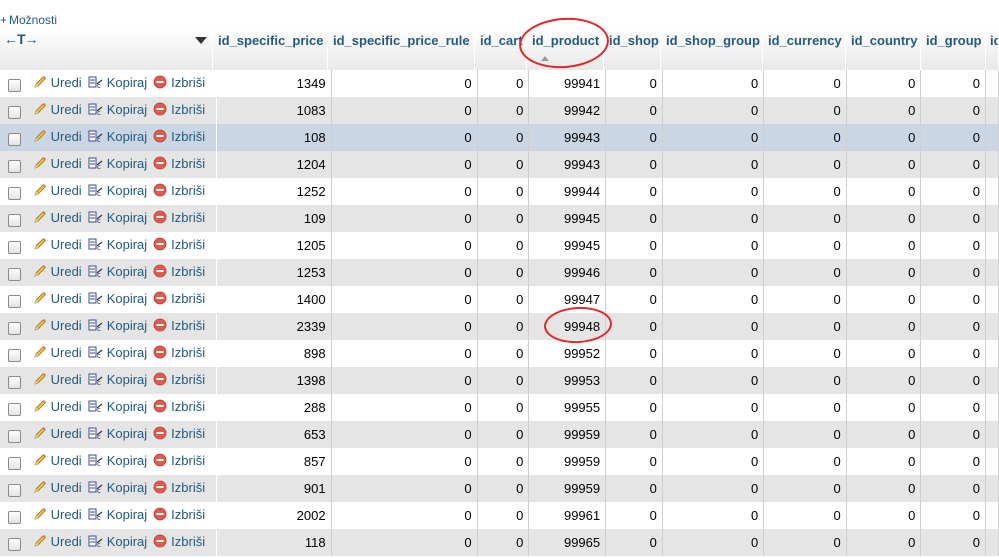  What do you see at coordinates (567, 83) in the screenshot?
I see `cell-id-product: 99941` at bounding box center [567, 83].